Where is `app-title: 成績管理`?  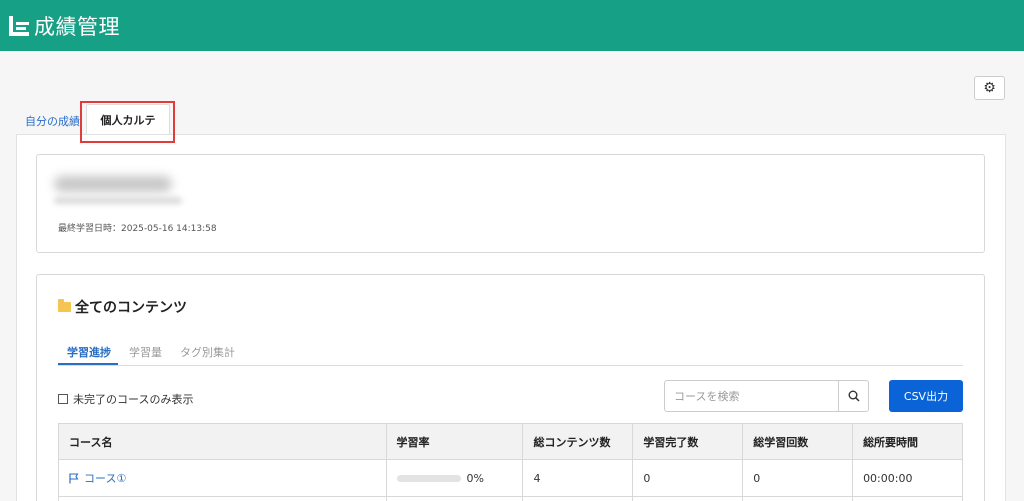
app-title: 成績管理 is located at coordinates (77, 26).